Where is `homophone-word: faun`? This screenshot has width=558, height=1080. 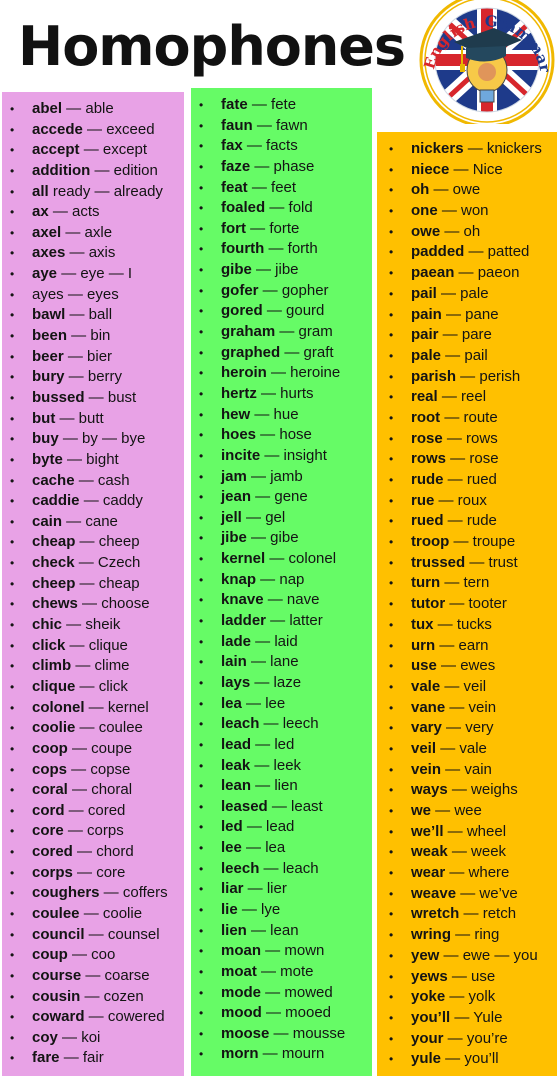
homophone-word: faun is located at coordinates (237, 125).